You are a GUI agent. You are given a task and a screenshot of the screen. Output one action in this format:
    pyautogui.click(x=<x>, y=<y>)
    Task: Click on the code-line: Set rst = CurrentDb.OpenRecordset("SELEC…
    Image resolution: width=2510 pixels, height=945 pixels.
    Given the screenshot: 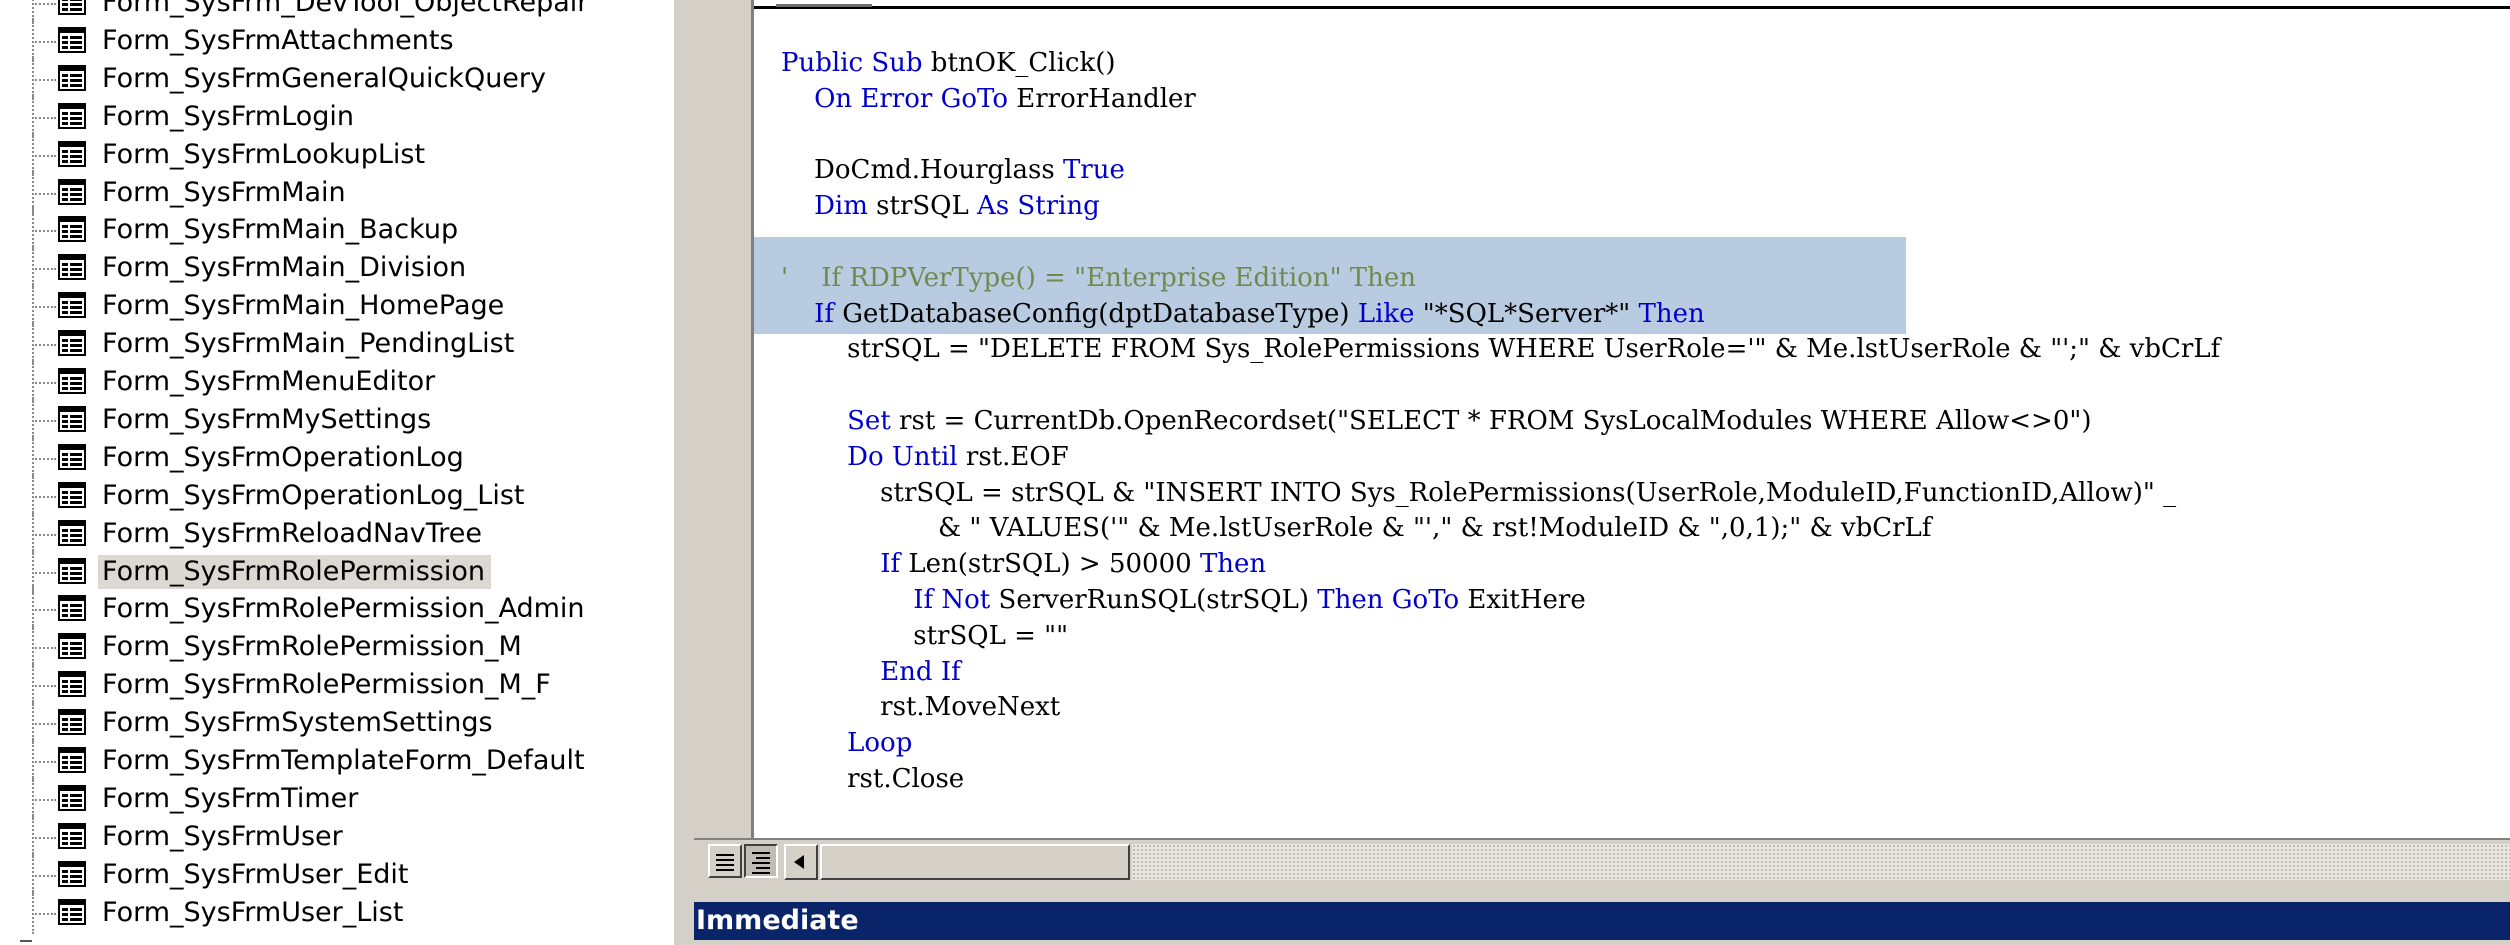 What is the action you would take?
    pyautogui.click(x=1436, y=421)
    